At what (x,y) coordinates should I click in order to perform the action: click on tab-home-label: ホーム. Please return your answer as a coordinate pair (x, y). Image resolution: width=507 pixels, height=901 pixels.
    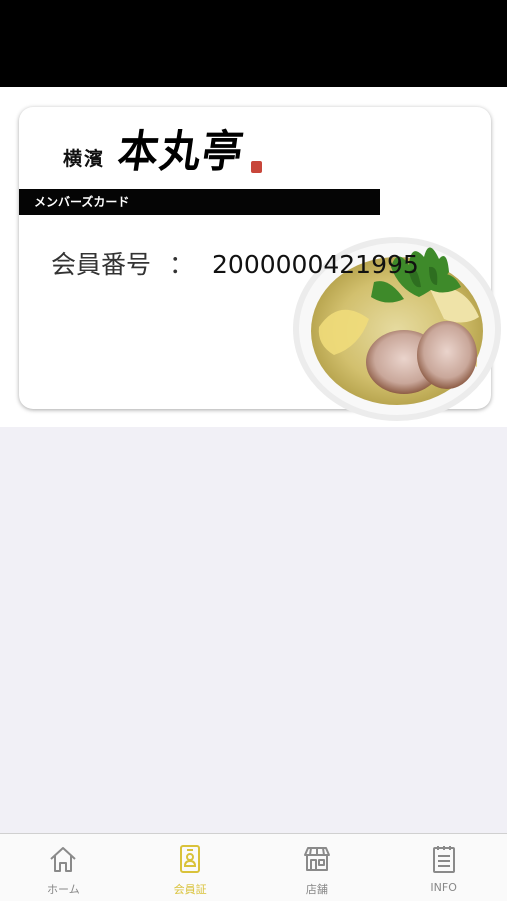
    Looking at the image, I should click on (63, 889).